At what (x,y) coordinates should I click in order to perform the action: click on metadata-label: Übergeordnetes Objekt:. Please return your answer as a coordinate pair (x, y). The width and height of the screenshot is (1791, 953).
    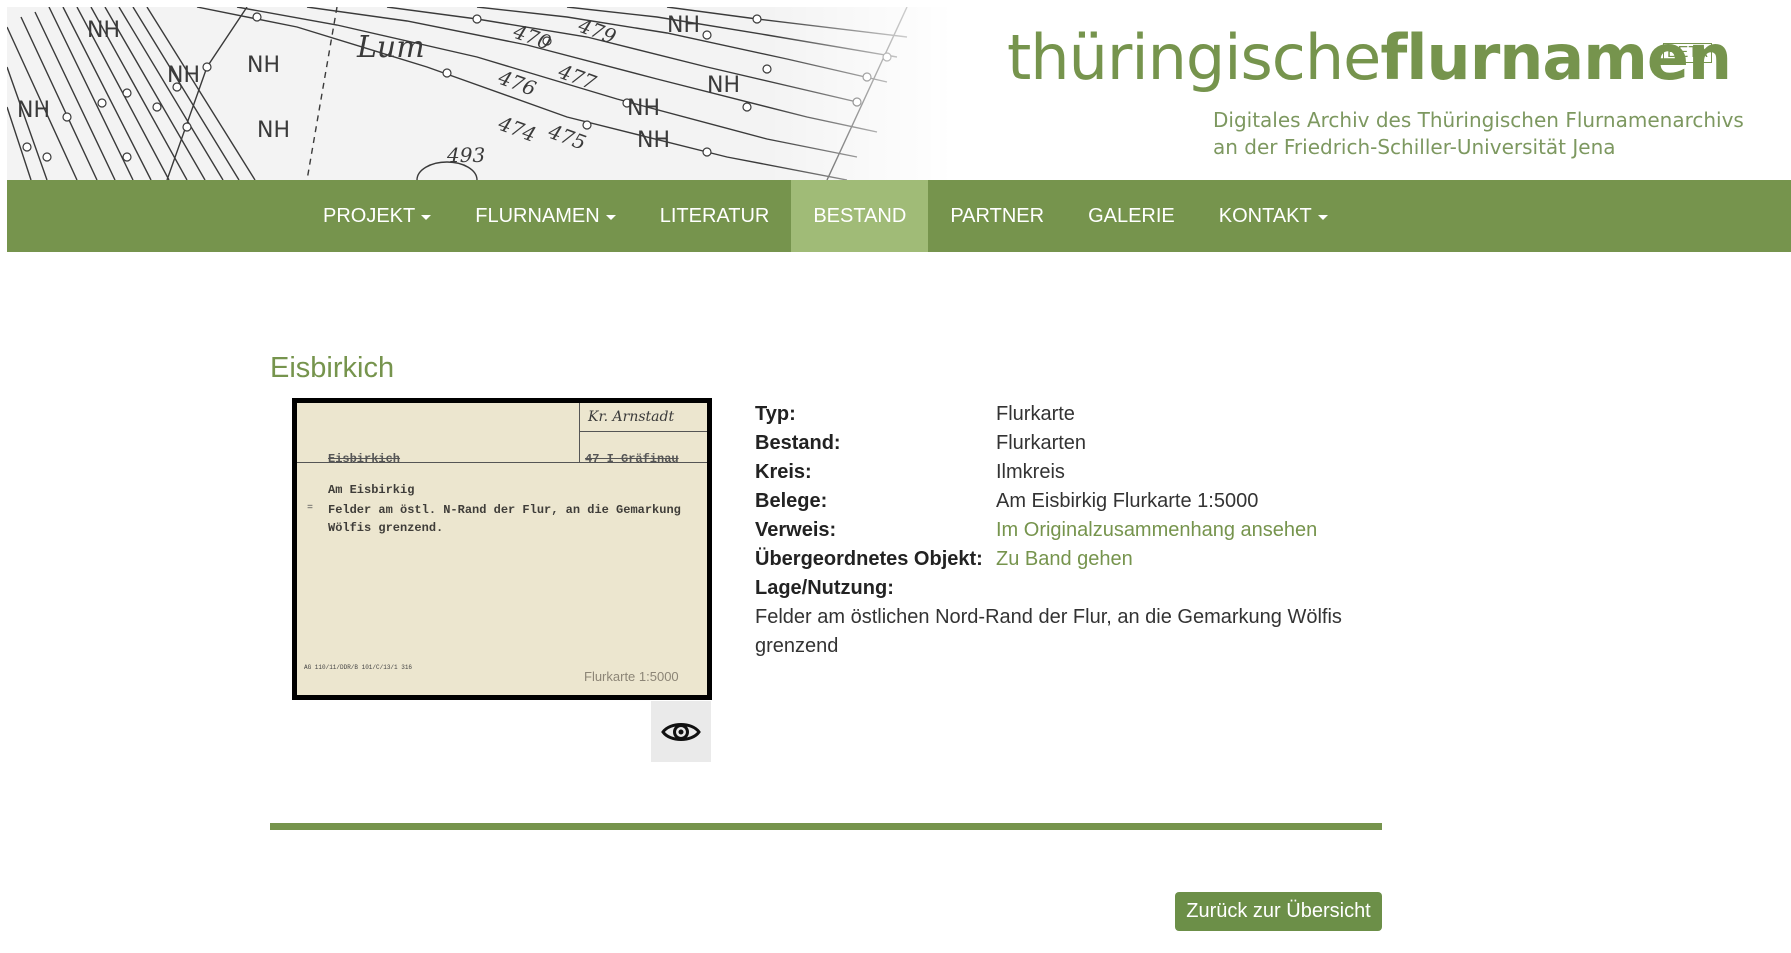
    Looking at the image, I should click on (869, 559).